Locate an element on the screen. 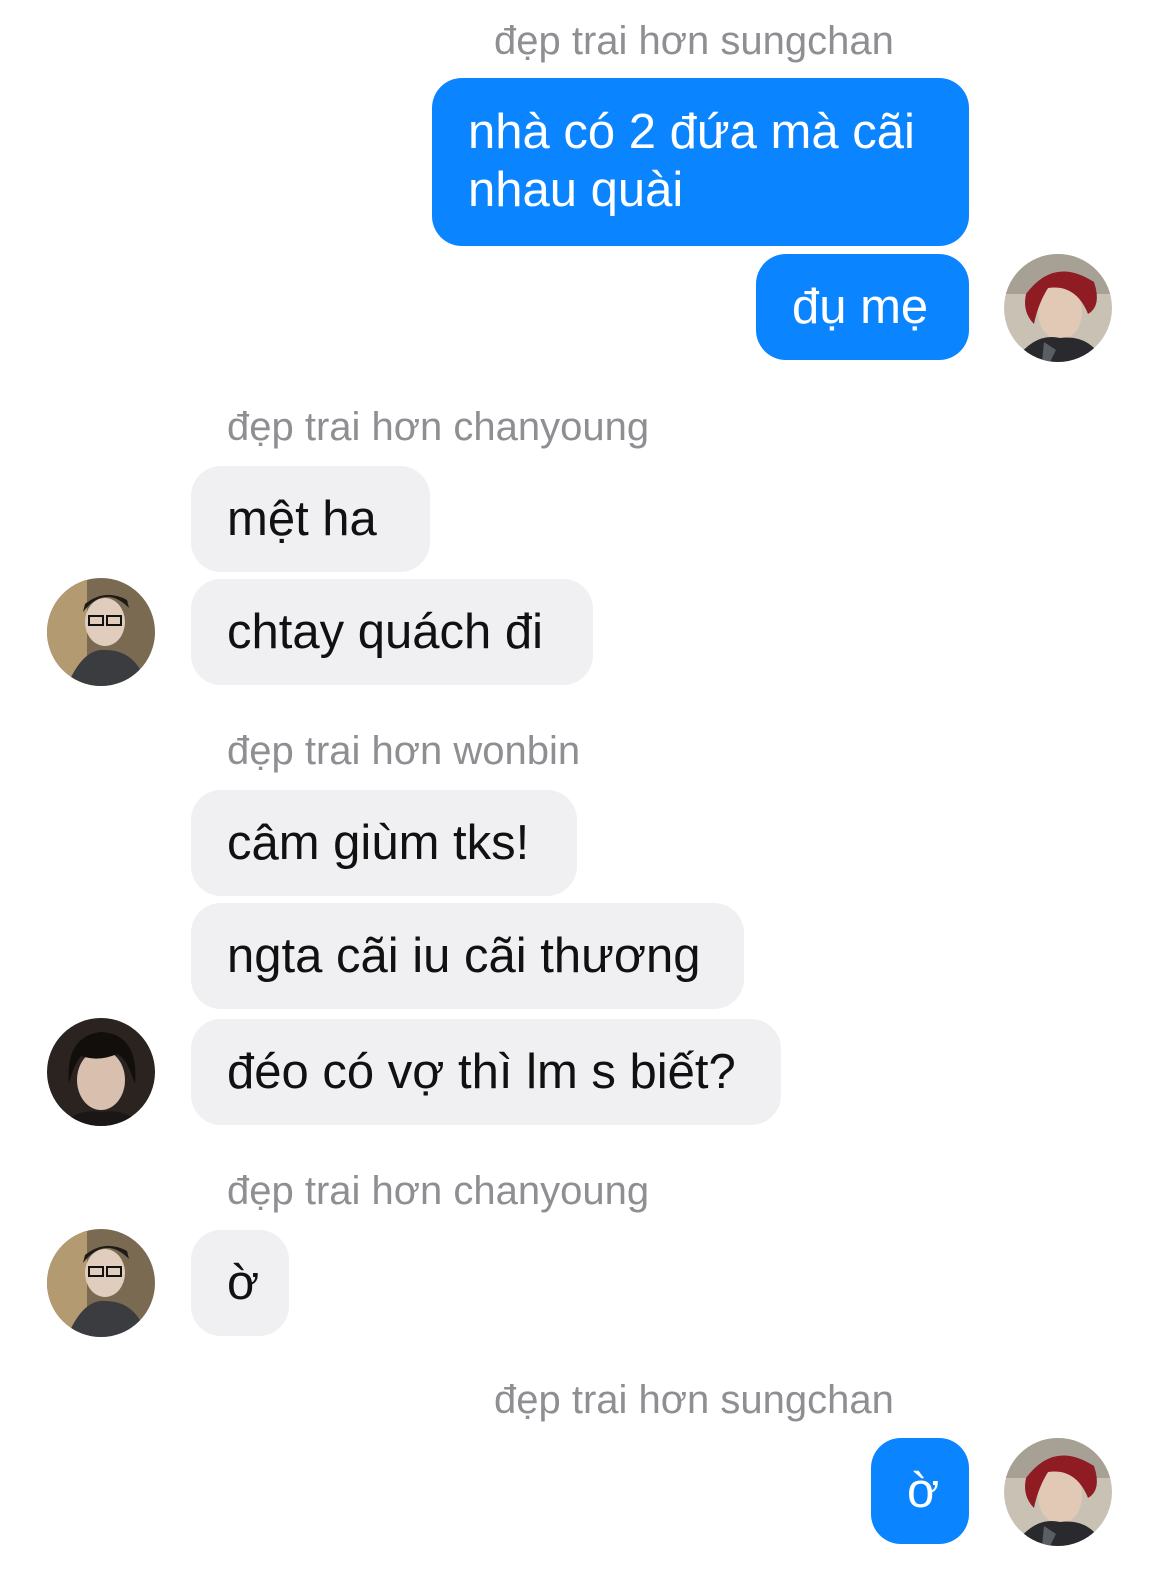 Image resolution: width=1170 pixels, height=1581 pixels. message-text: câm giùm tks! is located at coordinates (378, 843).